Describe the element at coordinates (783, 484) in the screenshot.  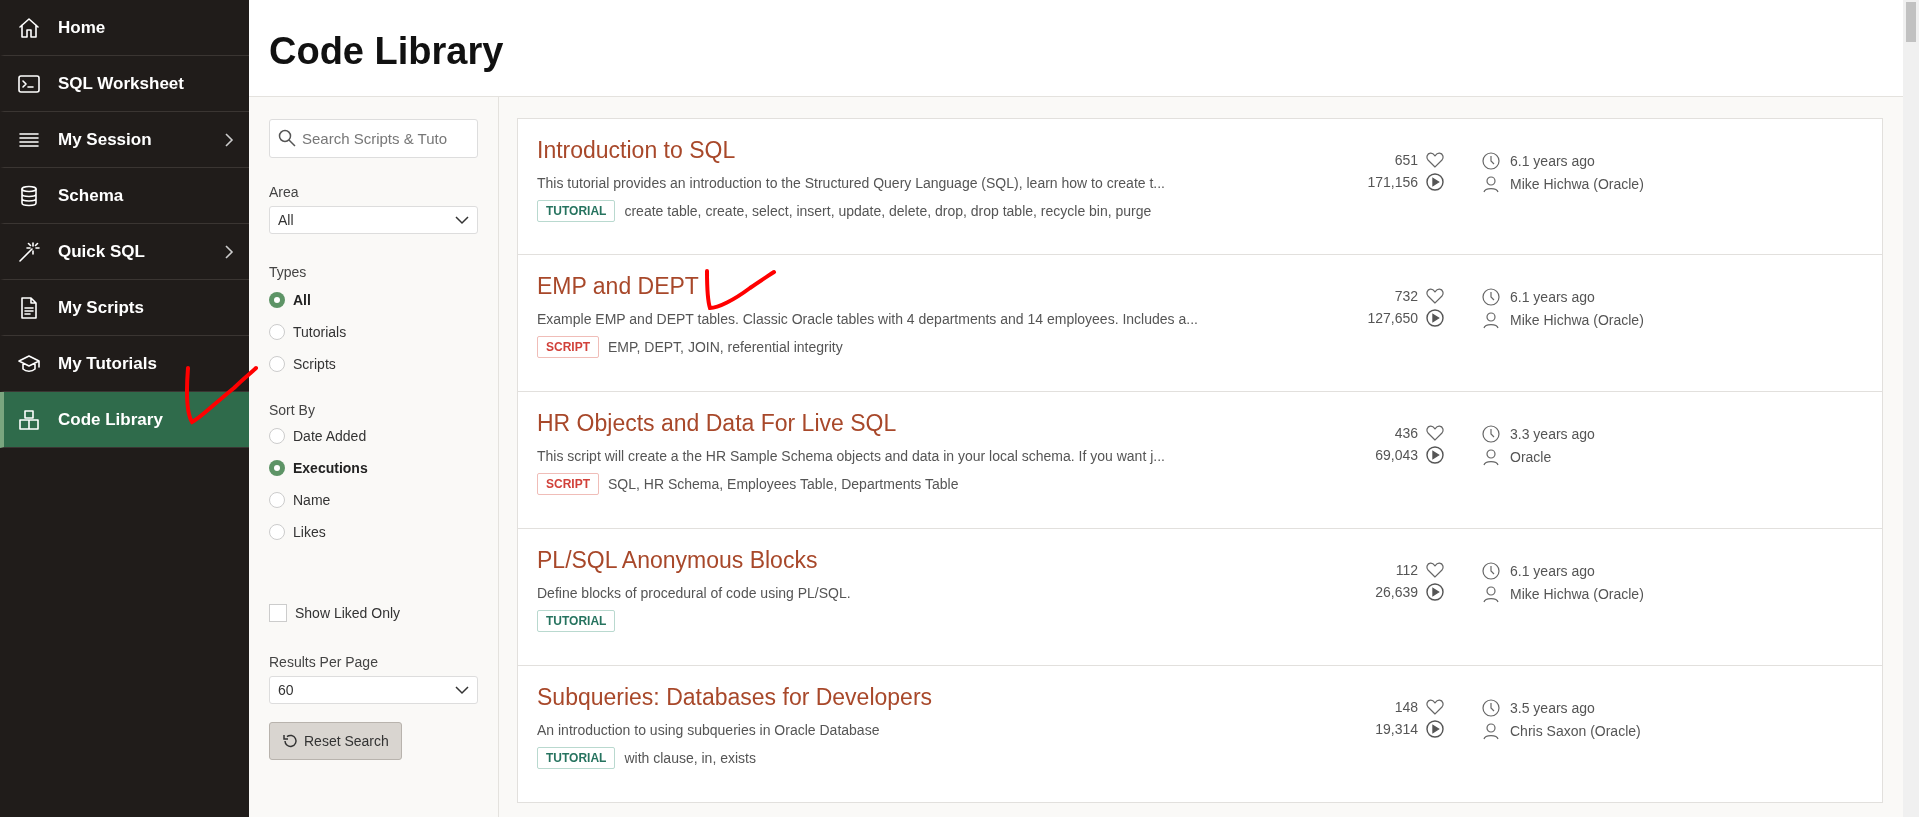
I see `tag-list: SQL, HR Schema, Employees Table, Departments Table` at that location.